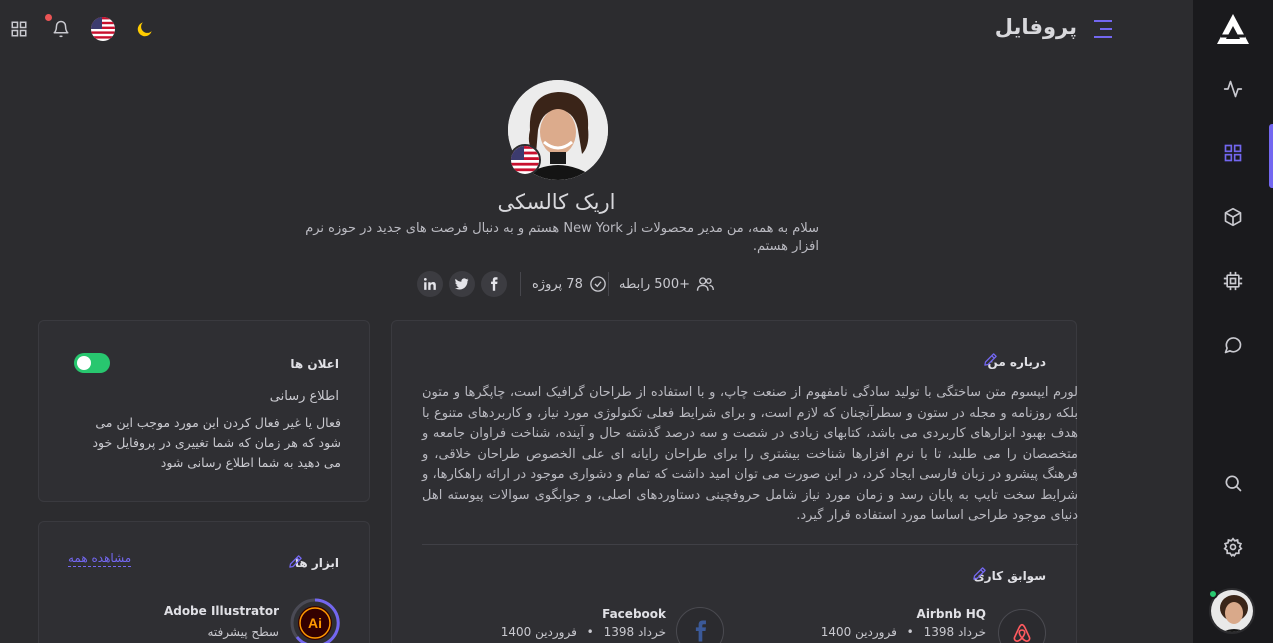 The height and width of the screenshot is (643, 1273). I want to click on edit-tools-icon, so click(295, 561).